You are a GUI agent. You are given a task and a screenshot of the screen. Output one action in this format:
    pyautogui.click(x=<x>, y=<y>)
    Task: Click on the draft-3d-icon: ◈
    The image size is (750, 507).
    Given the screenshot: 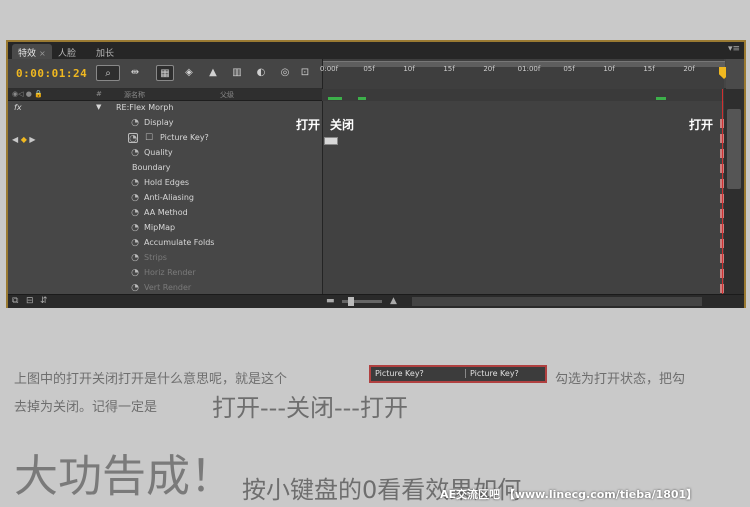 What is the action you would take?
    pyautogui.click(x=189, y=73)
    